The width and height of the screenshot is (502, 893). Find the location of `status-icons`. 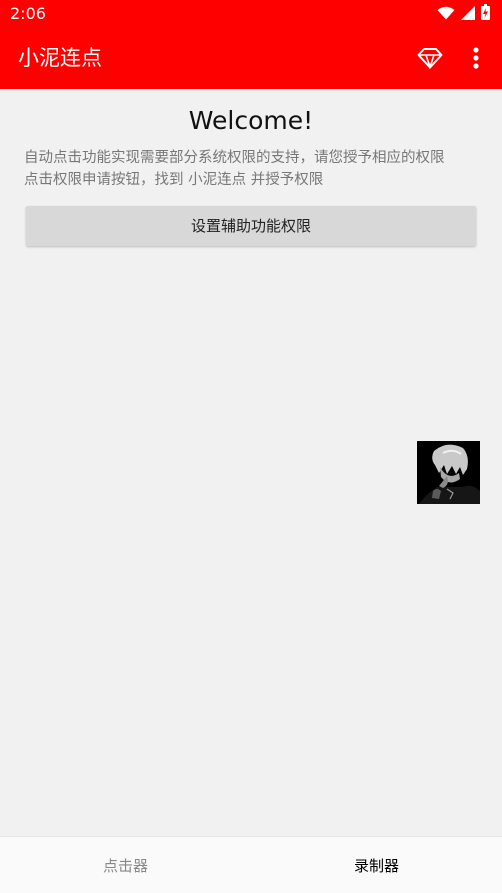

status-icons is located at coordinates (463, 14).